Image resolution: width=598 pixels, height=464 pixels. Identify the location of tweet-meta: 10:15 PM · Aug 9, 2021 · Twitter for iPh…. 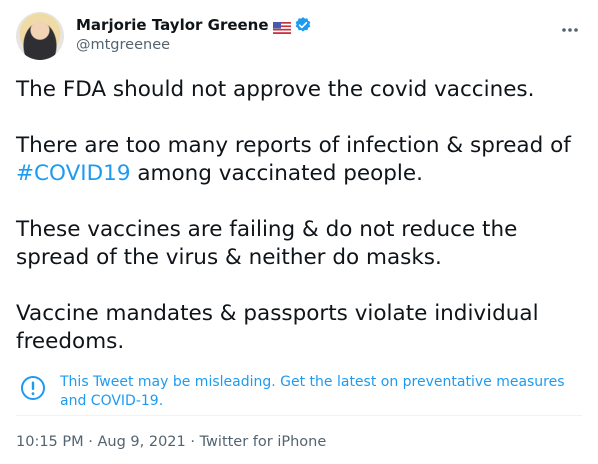
(171, 442).